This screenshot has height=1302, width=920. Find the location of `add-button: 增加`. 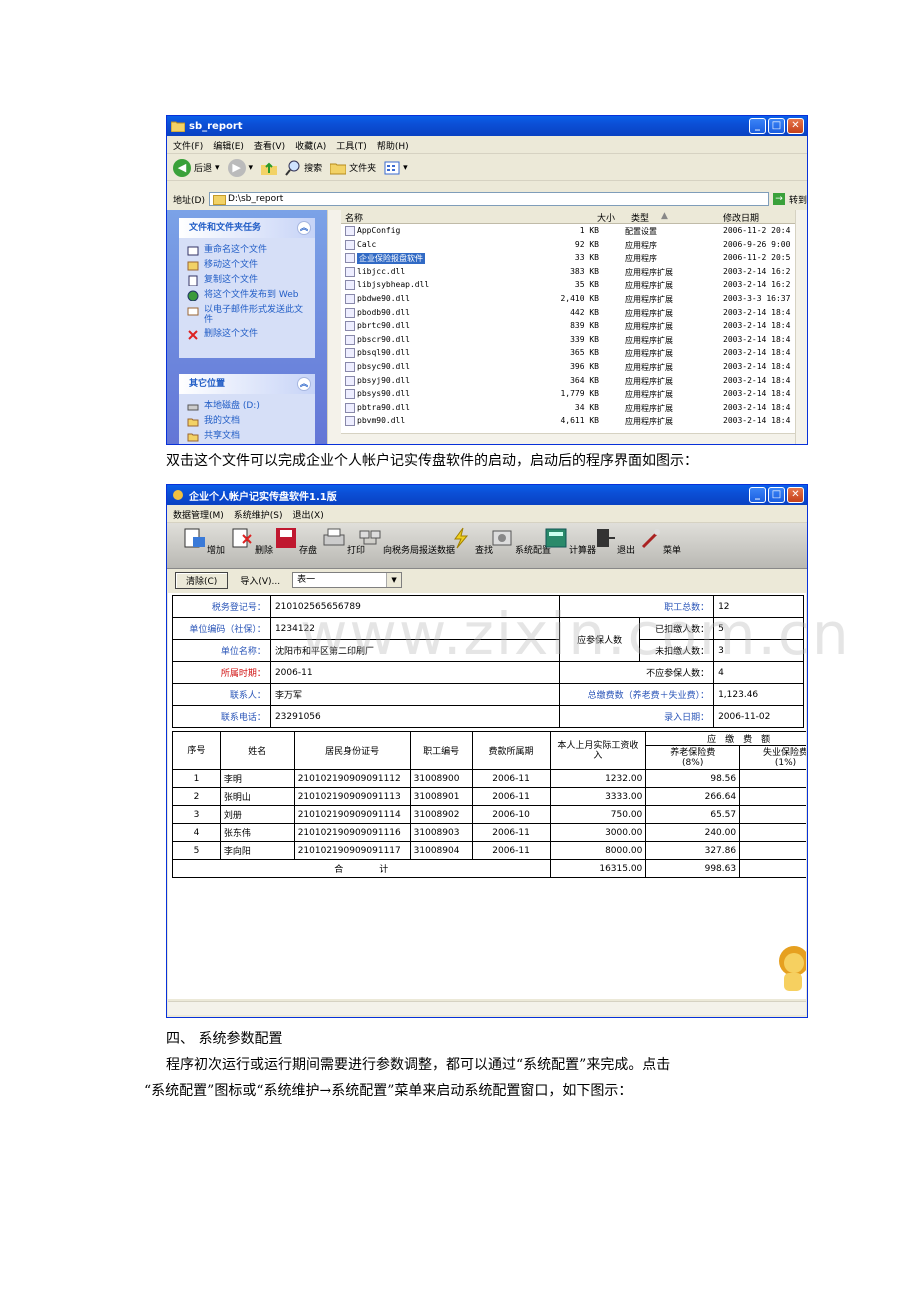

add-button: 增加 is located at coordinates (203, 541).